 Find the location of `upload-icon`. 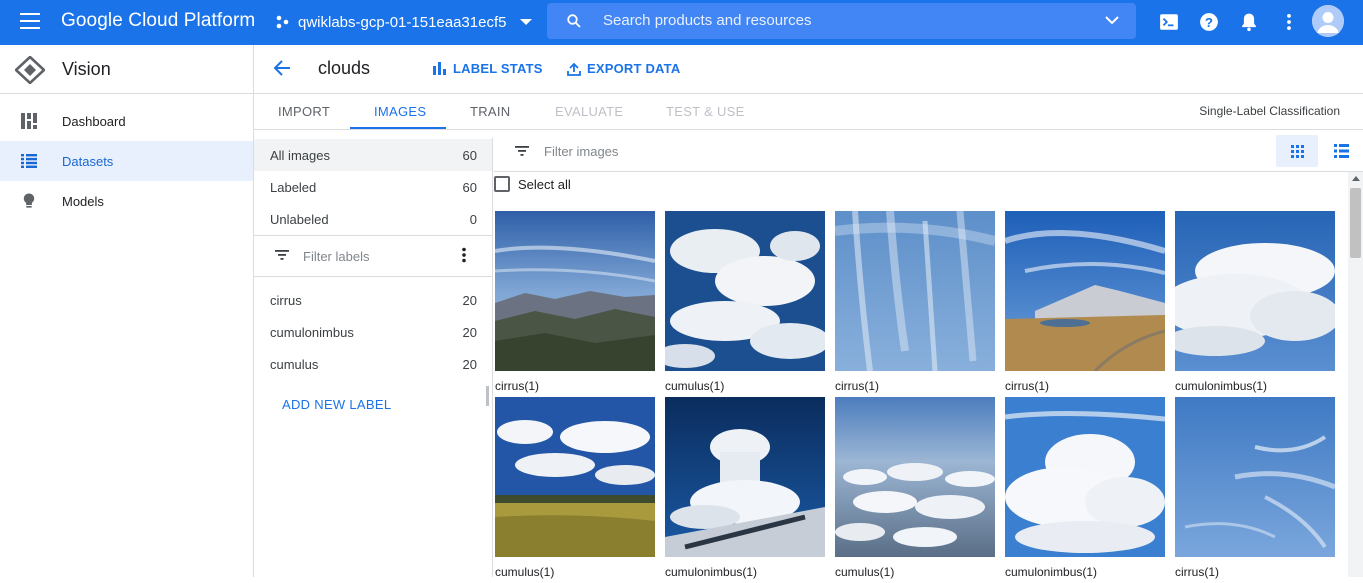

upload-icon is located at coordinates (574, 69).